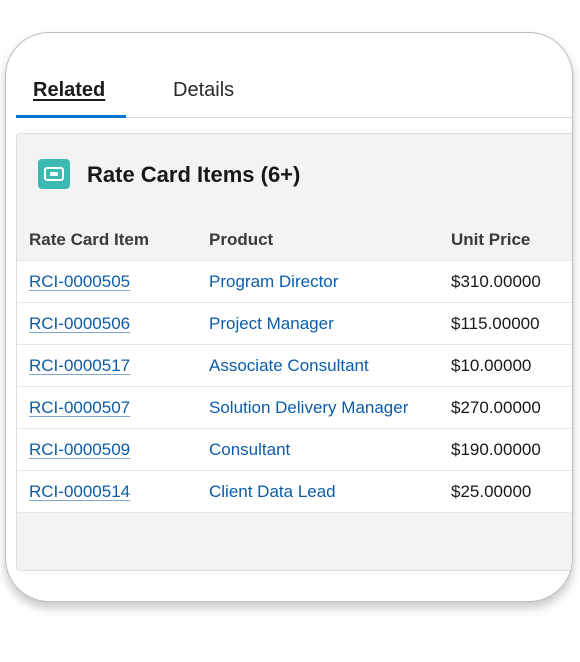  I want to click on table-row: RCI-0000506 Project Manager $115.00000, so click(294, 324).